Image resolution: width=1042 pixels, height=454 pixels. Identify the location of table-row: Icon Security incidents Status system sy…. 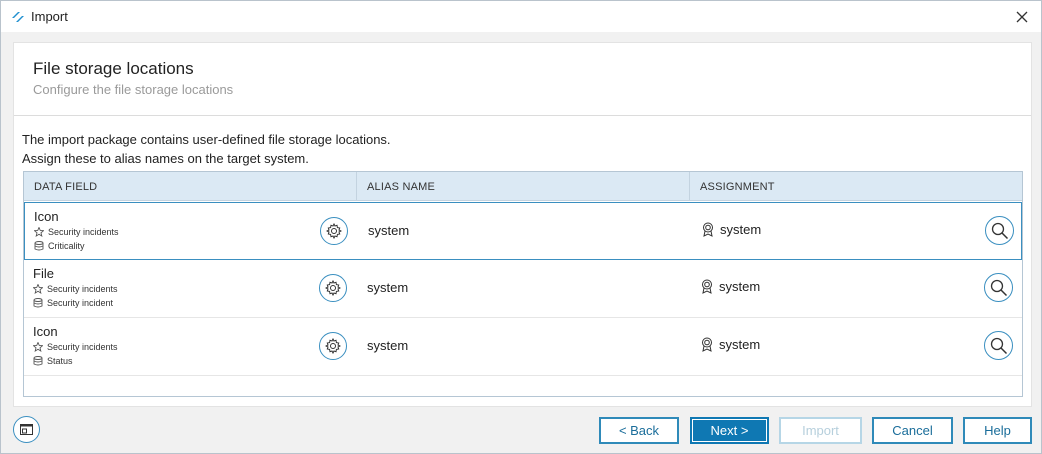
(523, 347).